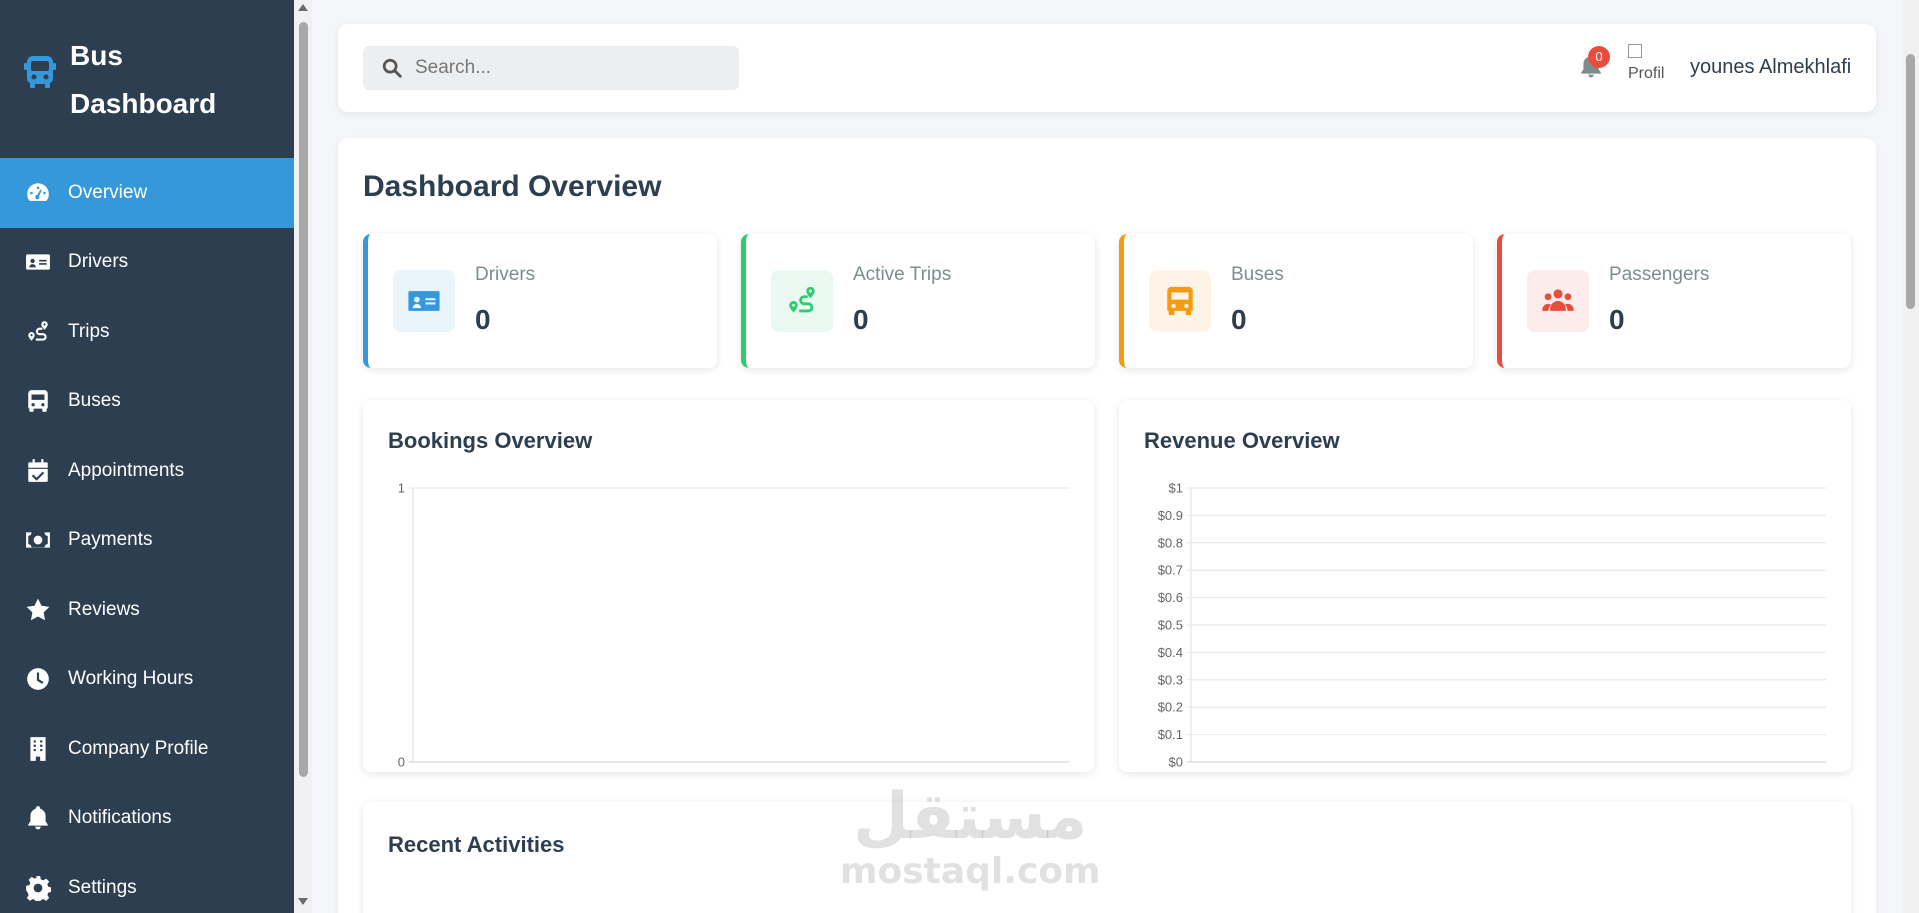 The image size is (1919, 913). I want to click on y-tick-label: $1, so click(1176, 488).